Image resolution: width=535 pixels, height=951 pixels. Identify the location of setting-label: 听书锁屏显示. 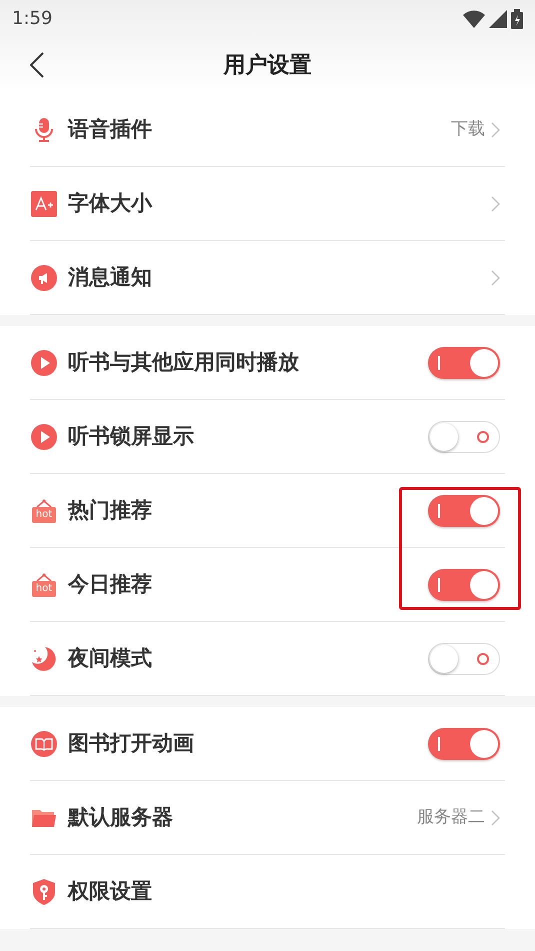
(131, 436).